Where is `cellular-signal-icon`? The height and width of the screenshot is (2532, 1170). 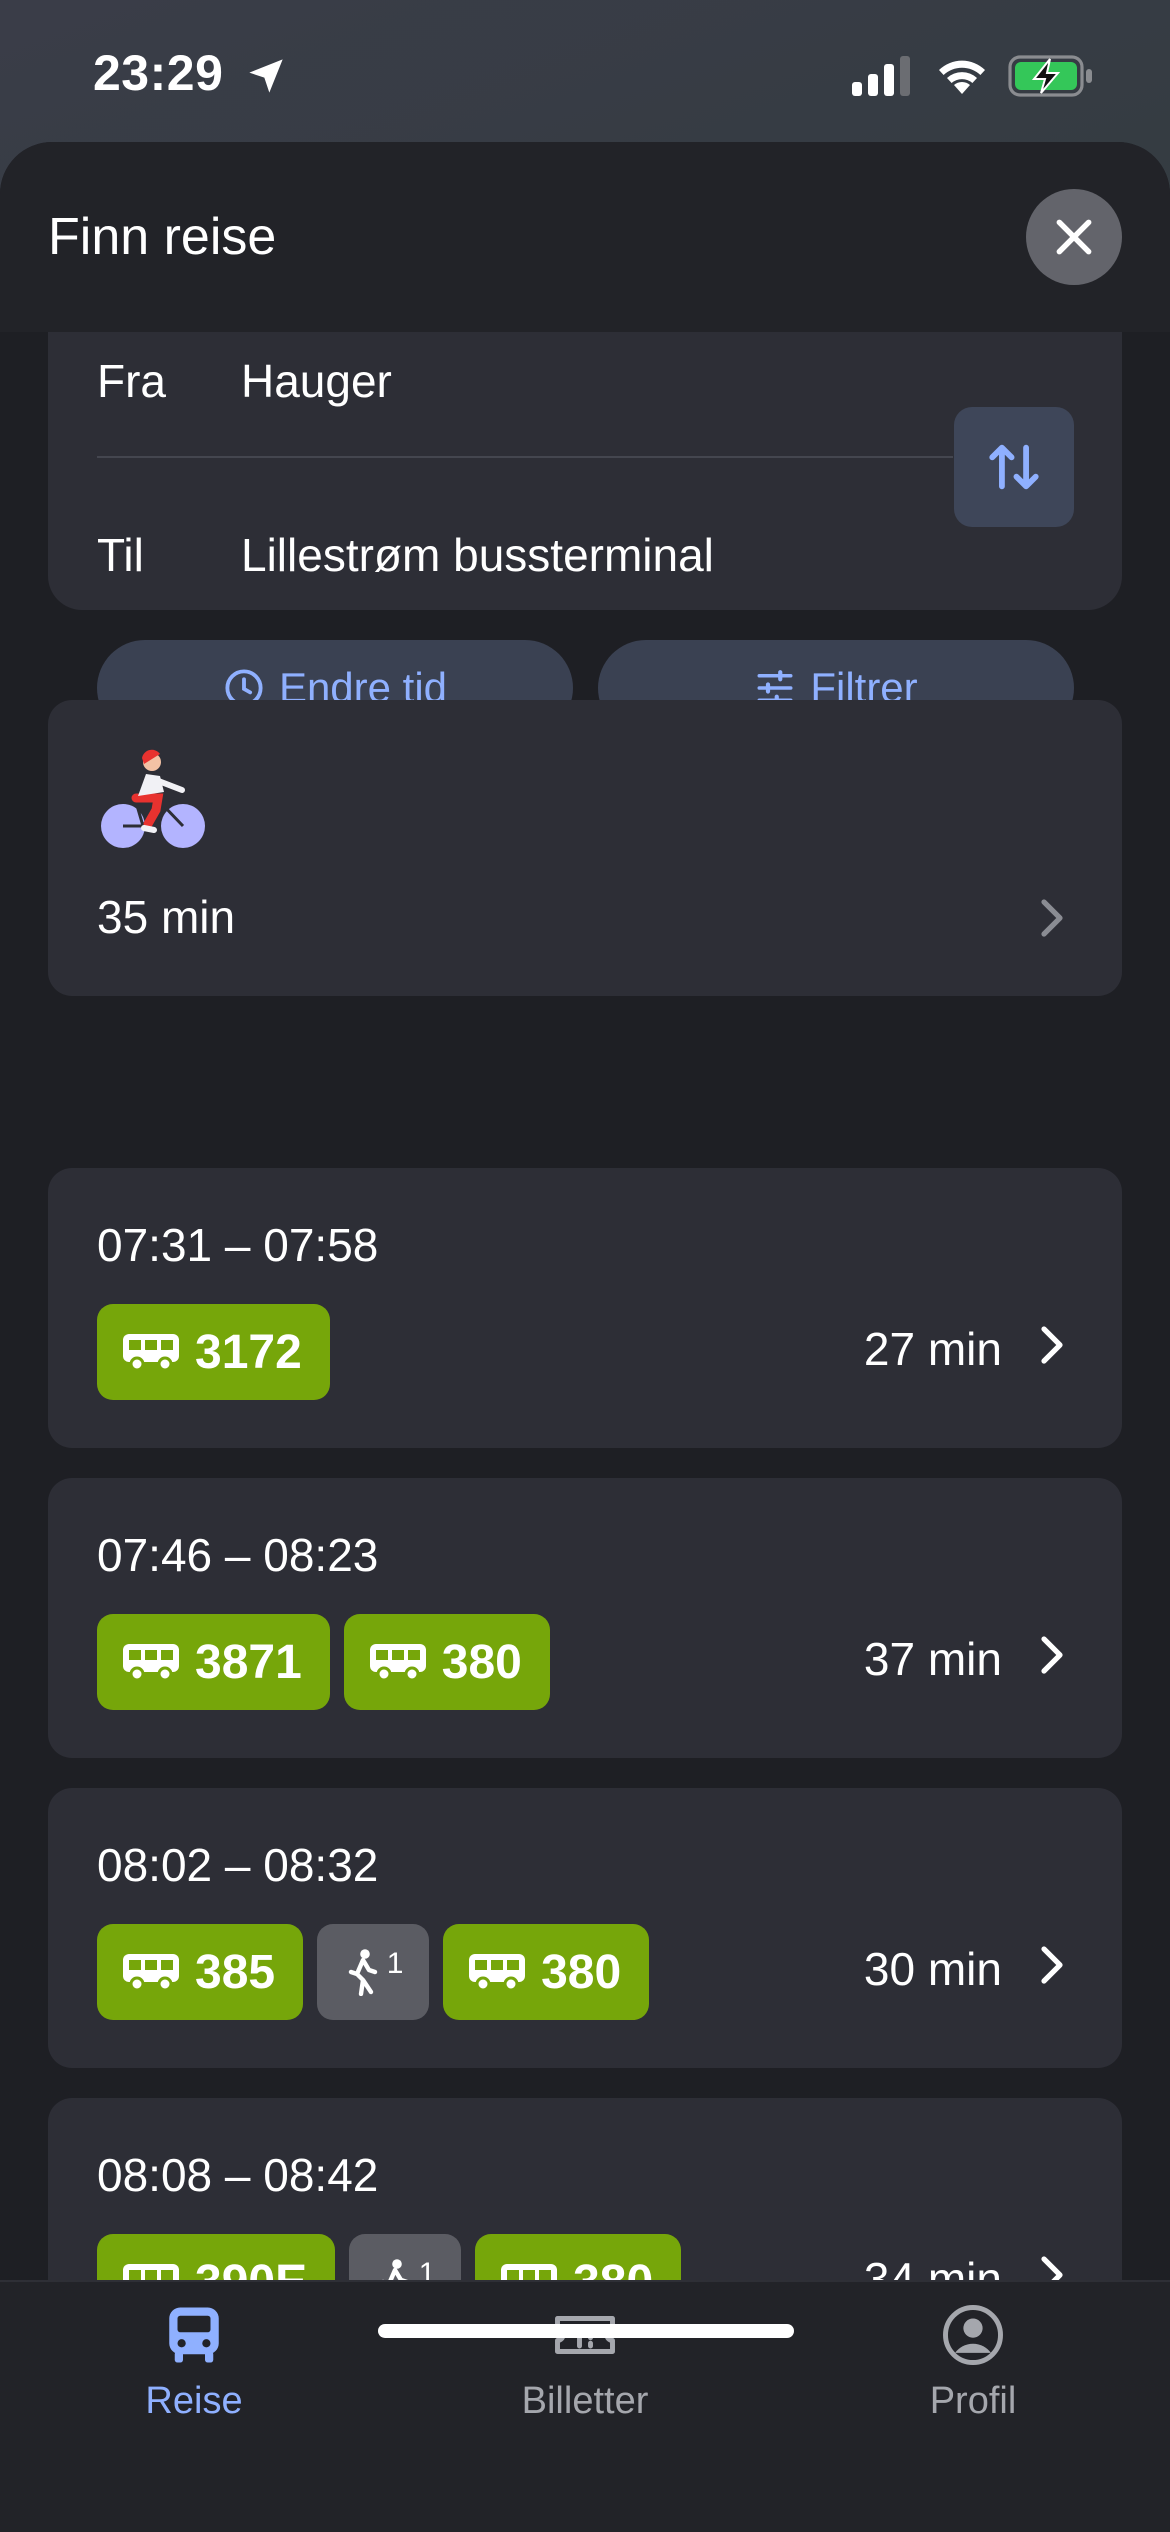
cellular-signal-icon is located at coordinates (881, 76).